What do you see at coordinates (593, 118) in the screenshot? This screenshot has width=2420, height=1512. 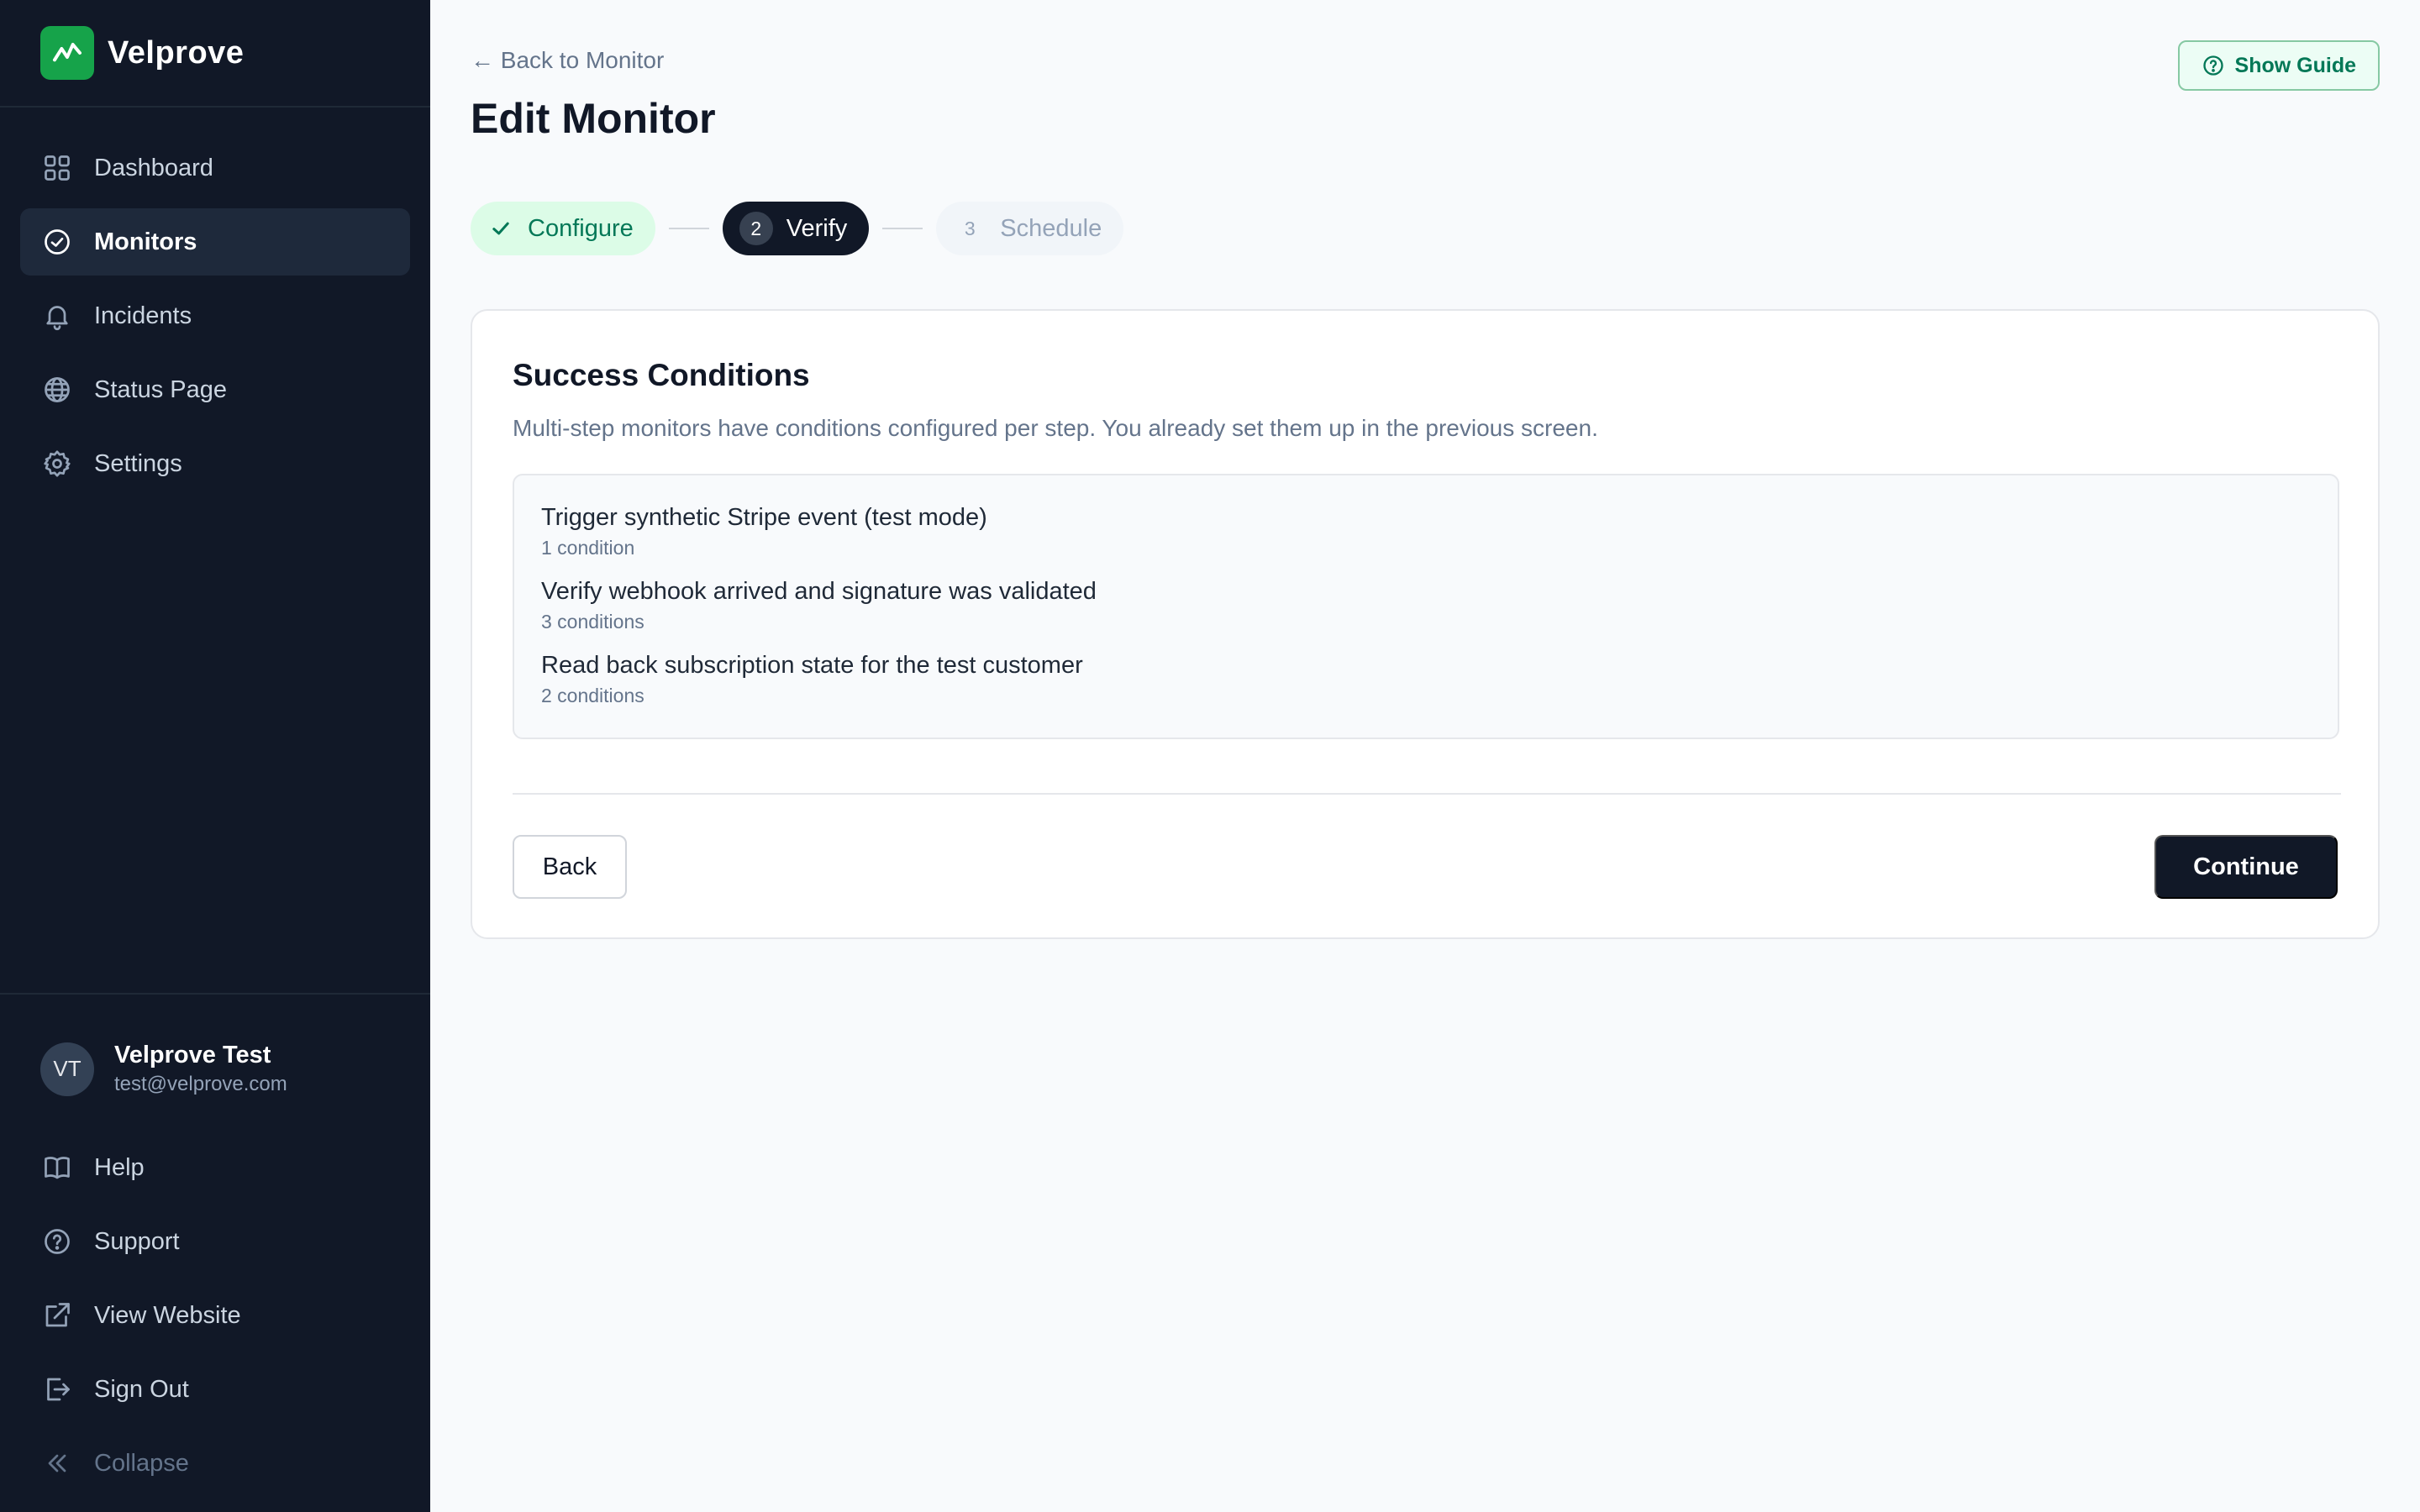 I see `page-title: Edit Monitor` at bounding box center [593, 118].